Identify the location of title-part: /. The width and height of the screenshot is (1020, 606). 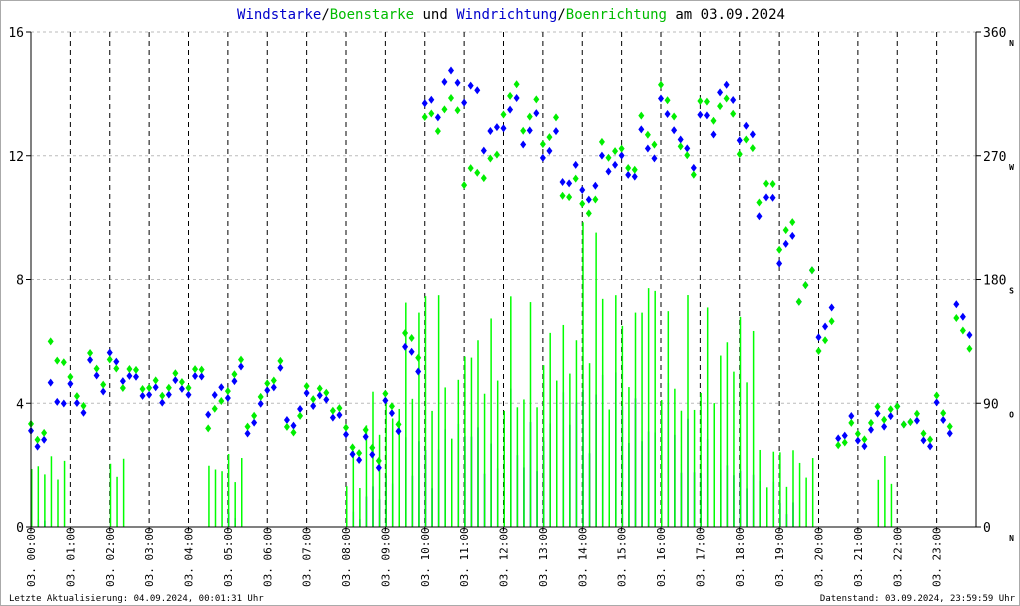
(561, 15).